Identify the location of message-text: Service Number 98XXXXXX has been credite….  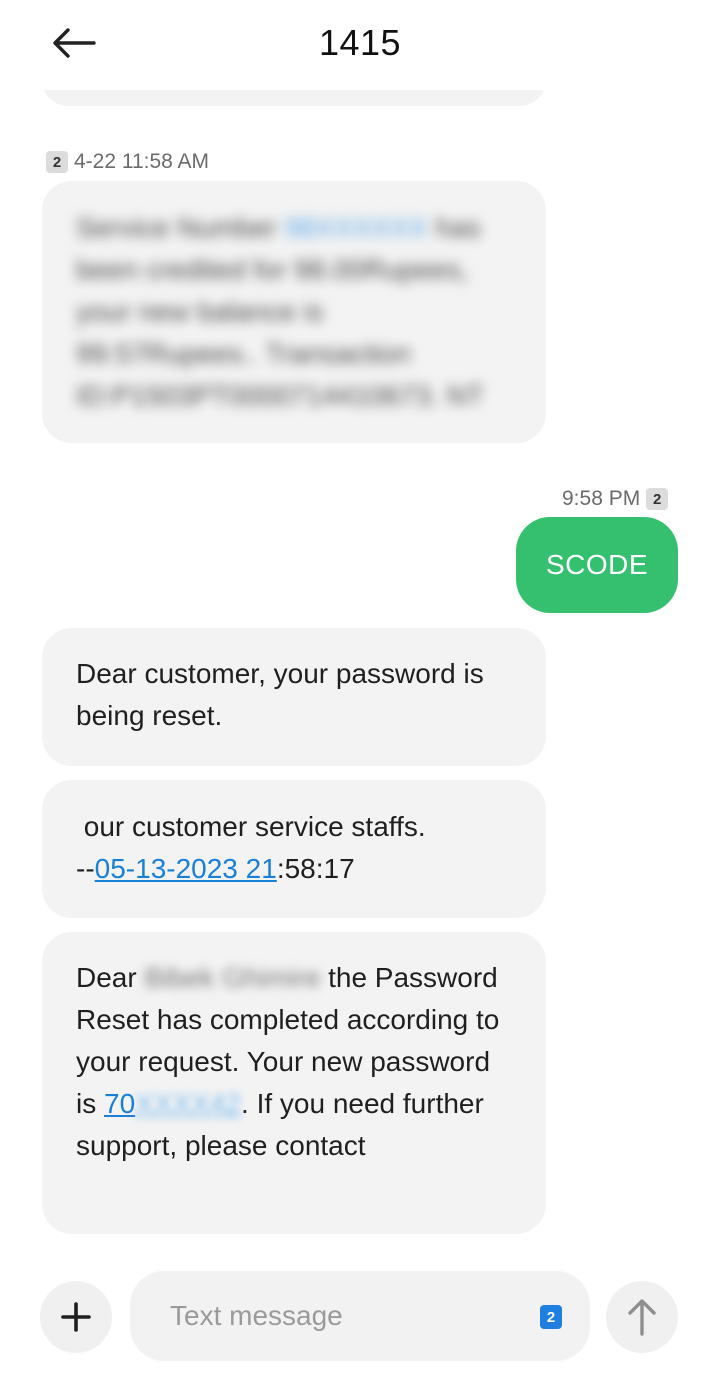
(280, 311).